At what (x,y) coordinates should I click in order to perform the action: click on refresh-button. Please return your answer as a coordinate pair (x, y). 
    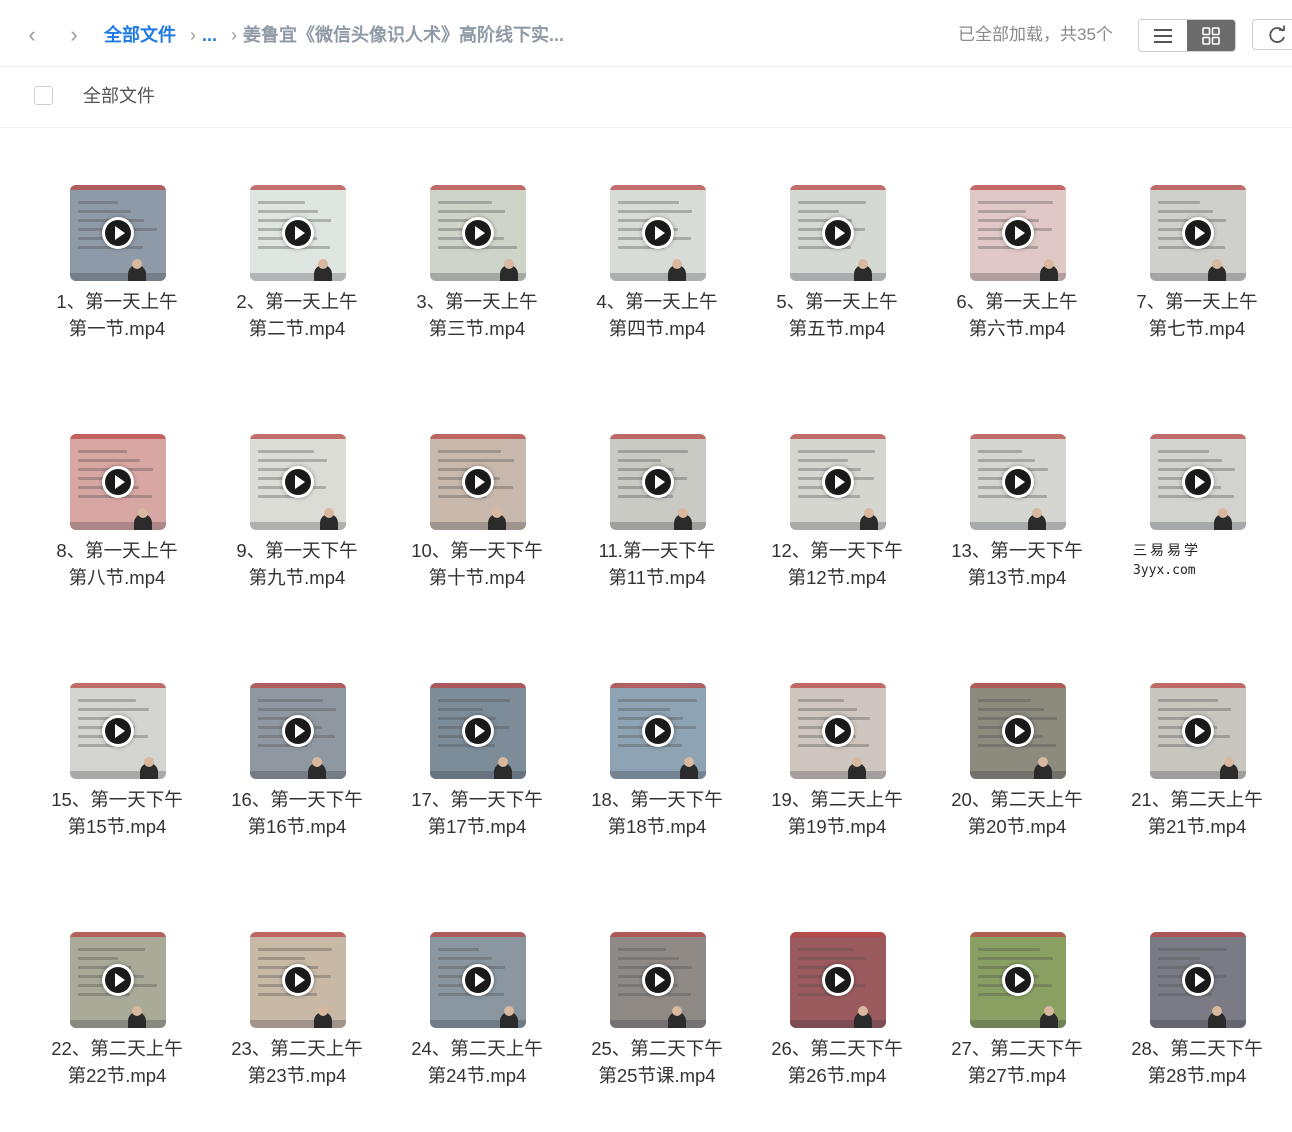
    Looking at the image, I should click on (1272, 34).